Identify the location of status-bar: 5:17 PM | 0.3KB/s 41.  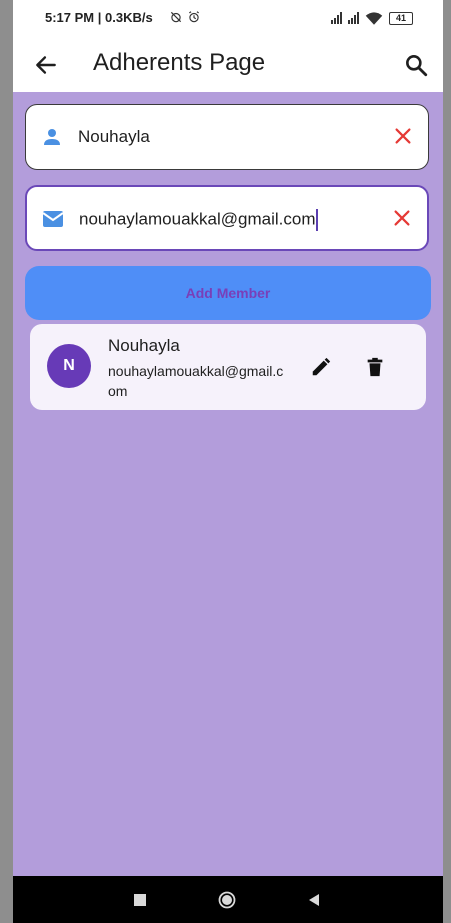
(228, 19).